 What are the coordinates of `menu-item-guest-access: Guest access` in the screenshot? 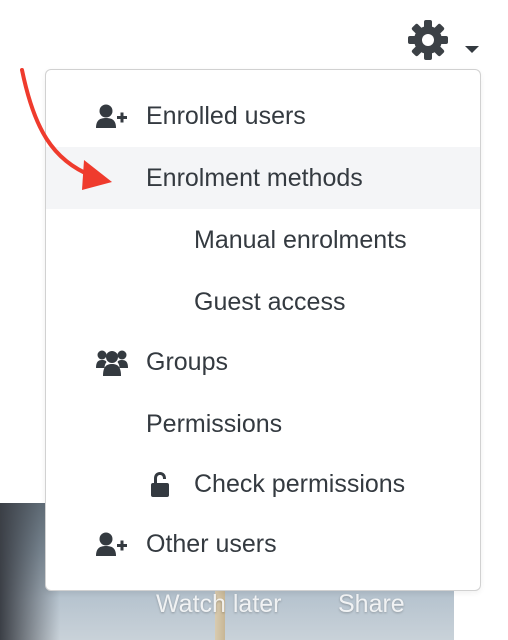 It's located at (263, 302).